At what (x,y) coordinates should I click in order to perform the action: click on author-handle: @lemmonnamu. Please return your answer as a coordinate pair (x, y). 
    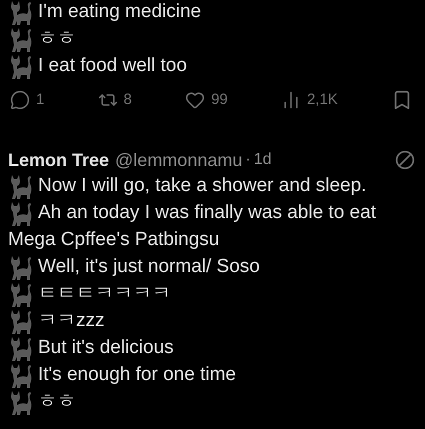
    Looking at the image, I should click on (178, 160).